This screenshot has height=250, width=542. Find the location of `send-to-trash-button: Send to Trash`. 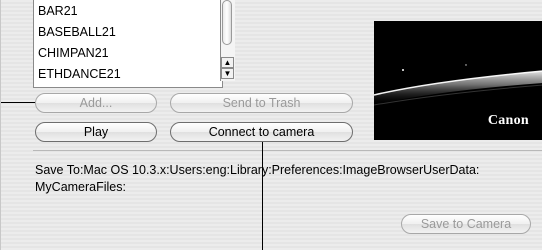

send-to-trash-button: Send to Trash is located at coordinates (261, 103).